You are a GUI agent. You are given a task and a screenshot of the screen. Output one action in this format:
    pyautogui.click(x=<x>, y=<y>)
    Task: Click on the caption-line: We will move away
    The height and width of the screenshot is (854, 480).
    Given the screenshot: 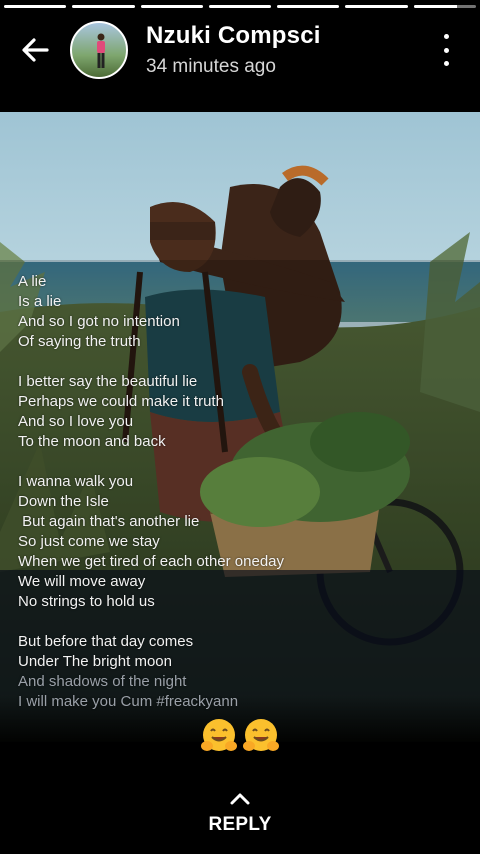 What is the action you would take?
    pyautogui.click(x=82, y=581)
    